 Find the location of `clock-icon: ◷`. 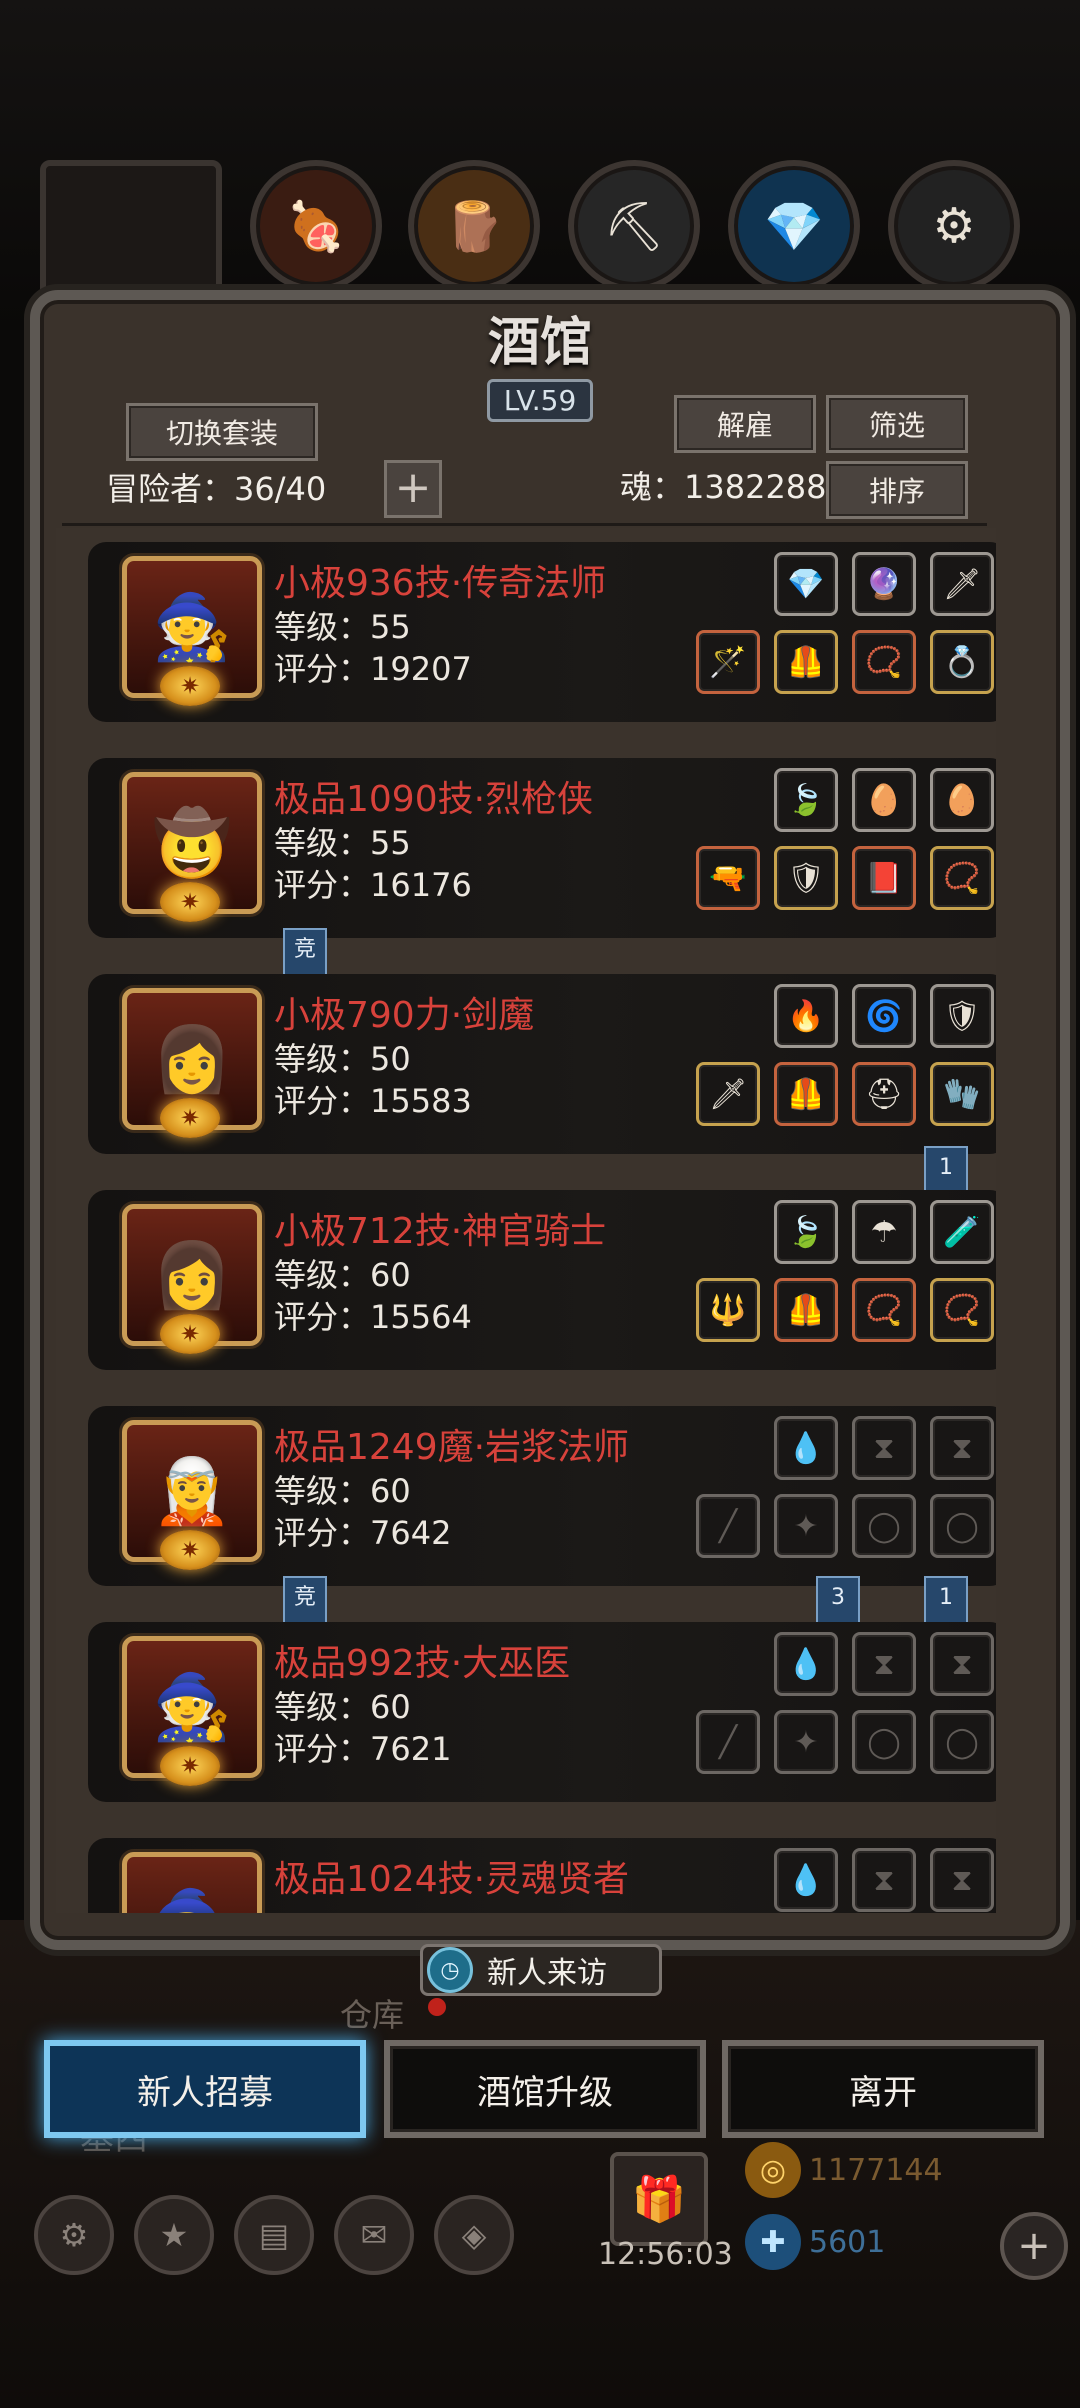

clock-icon: ◷ is located at coordinates (450, 1970).